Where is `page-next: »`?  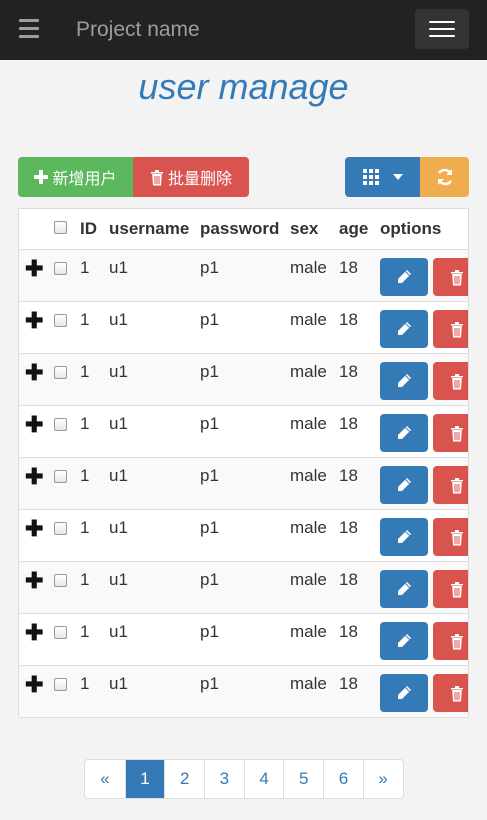 page-next: » is located at coordinates (382, 779).